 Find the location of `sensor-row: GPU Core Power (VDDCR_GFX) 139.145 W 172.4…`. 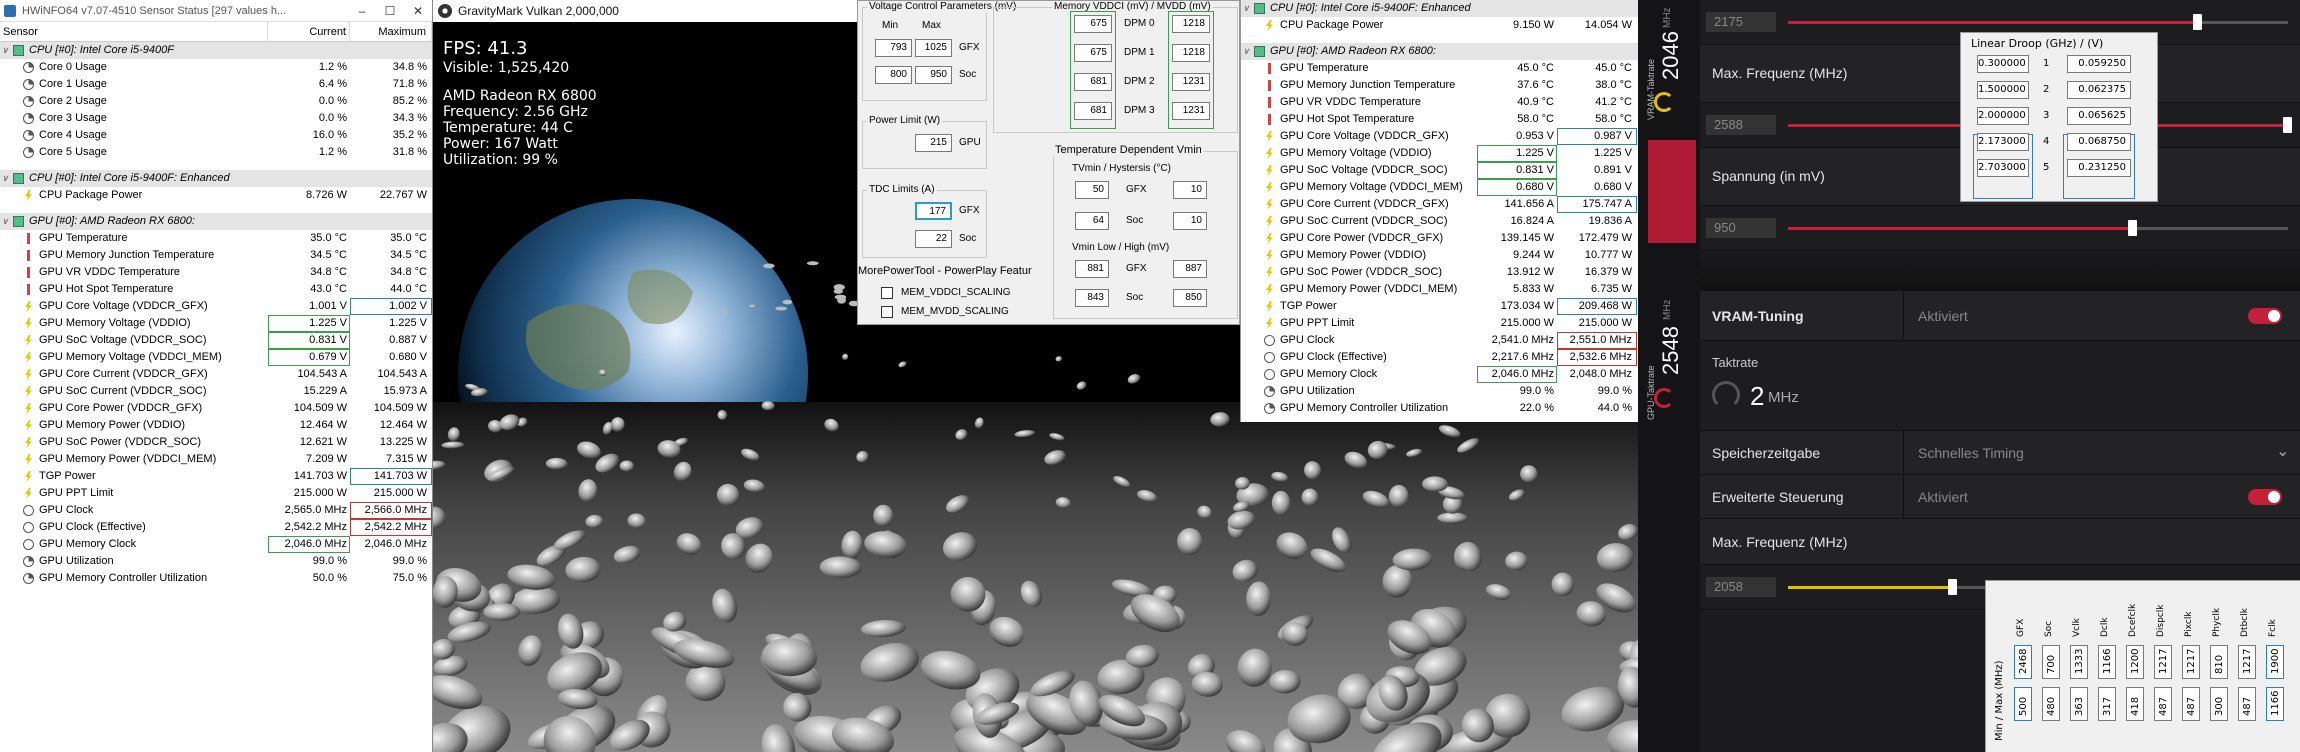

sensor-row: GPU Core Power (VDDCR_GFX) 139.145 W 172.4… is located at coordinates (1439, 238).